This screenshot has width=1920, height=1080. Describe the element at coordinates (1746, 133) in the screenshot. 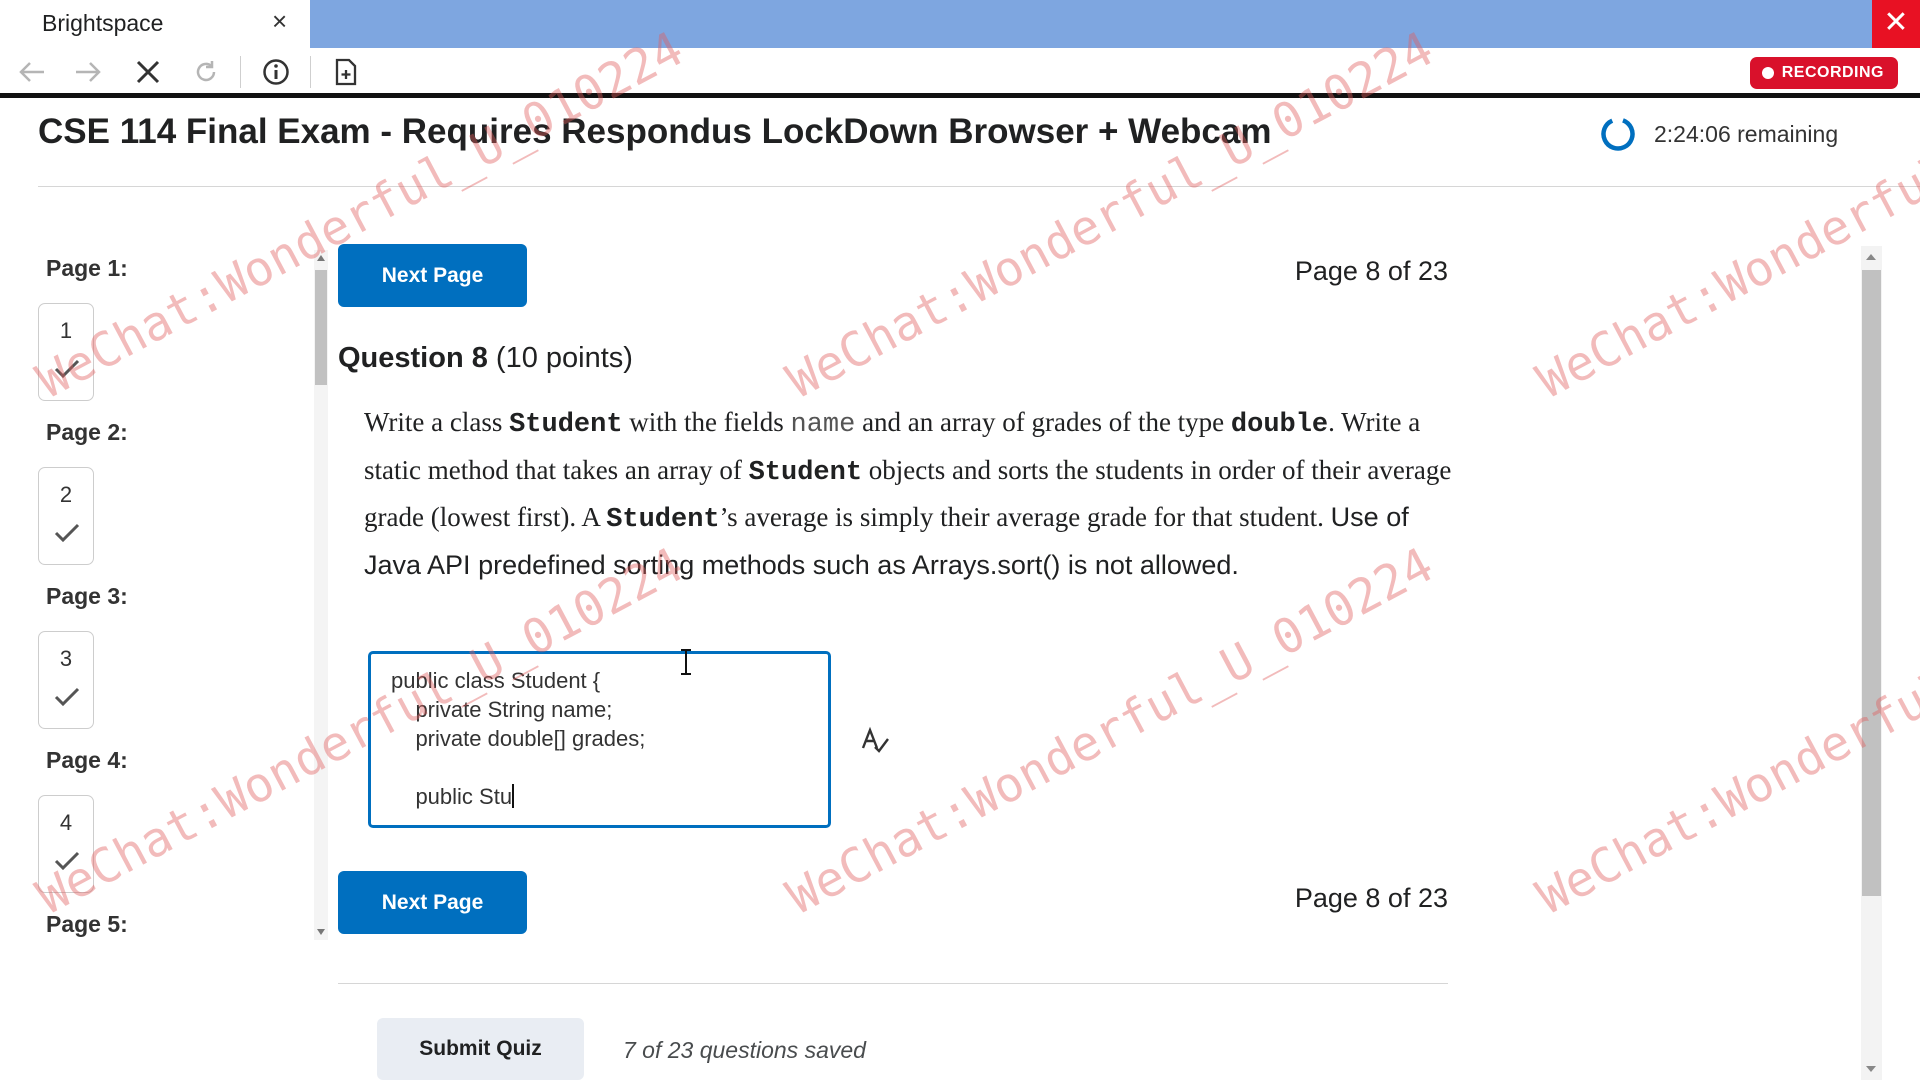

I see `time-remaining: 2:24:06 remaining` at that location.